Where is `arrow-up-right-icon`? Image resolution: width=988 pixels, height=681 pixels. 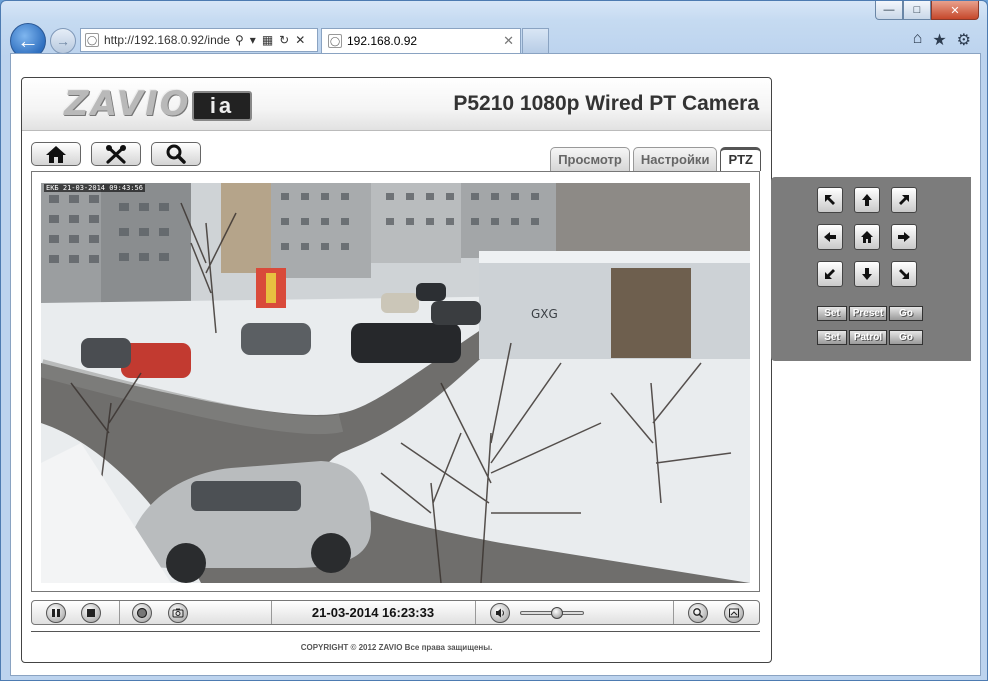
arrow-up-right-icon is located at coordinates (904, 200).